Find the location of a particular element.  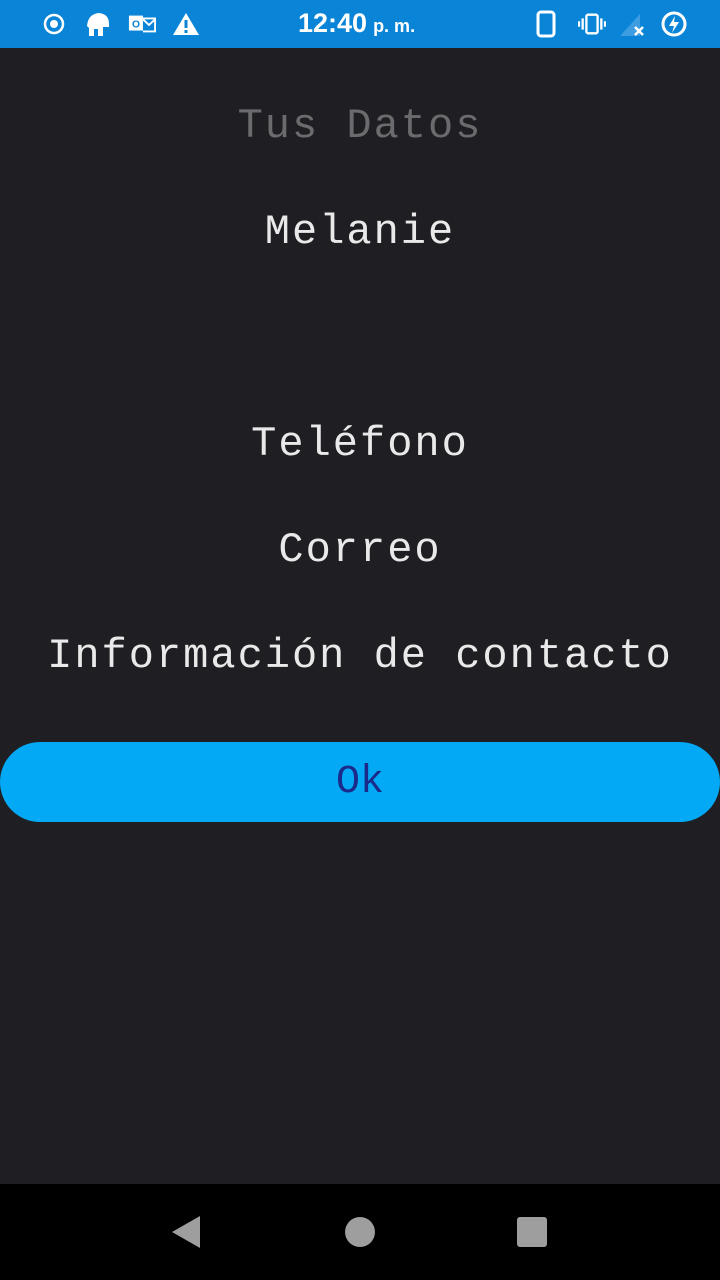

contact-info-label: Información de contacto is located at coordinates (360, 656).